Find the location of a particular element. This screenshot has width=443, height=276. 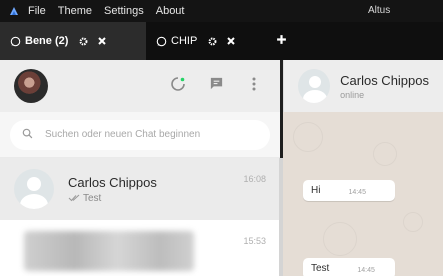

status-ring-icon is located at coordinates (178, 86).